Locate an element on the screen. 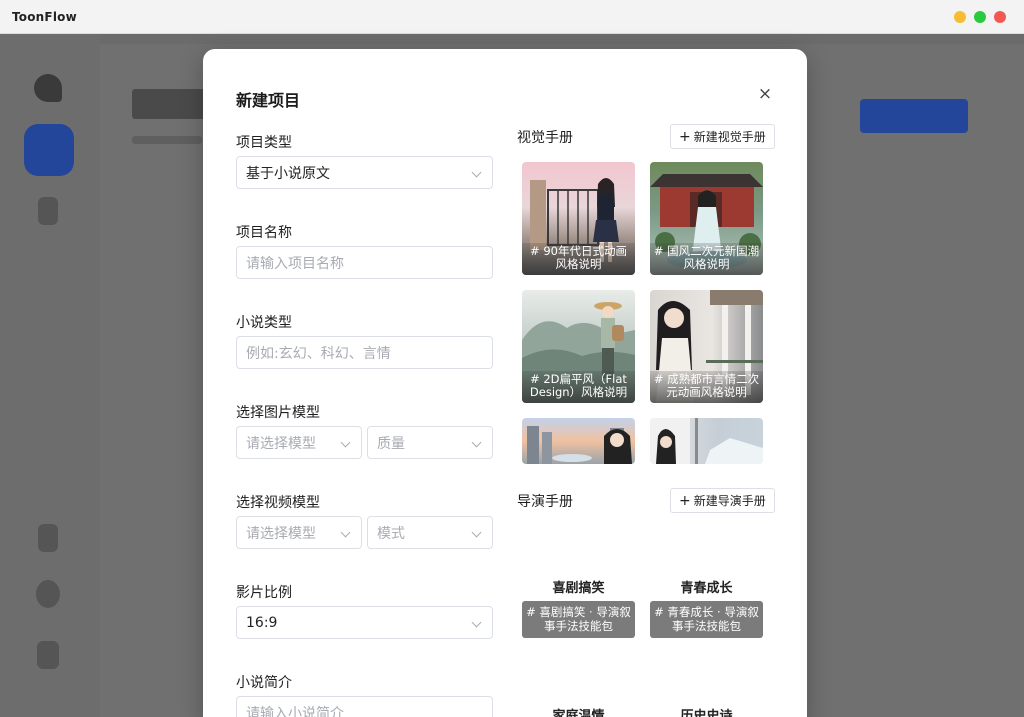 The width and height of the screenshot is (1024, 717). modal-title: 新建项目 is located at coordinates (268, 100).